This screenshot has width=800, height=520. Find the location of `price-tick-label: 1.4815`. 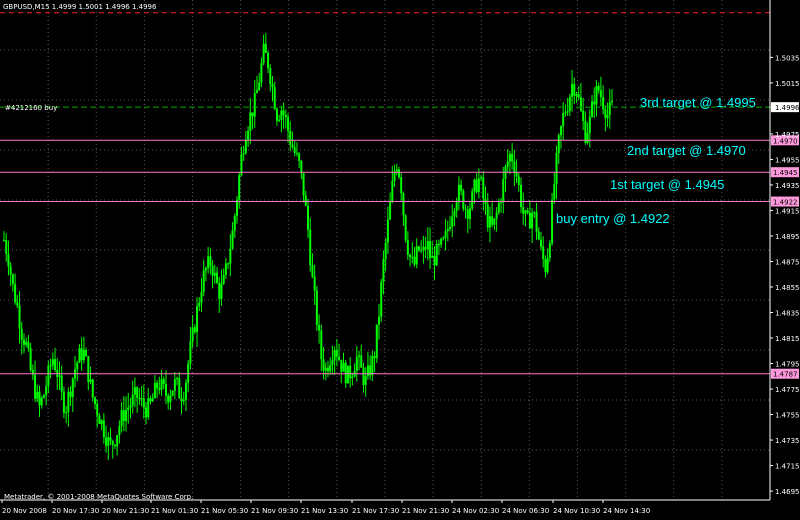

price-tick-label: 1.4815 is located at coordinates (787, 339).